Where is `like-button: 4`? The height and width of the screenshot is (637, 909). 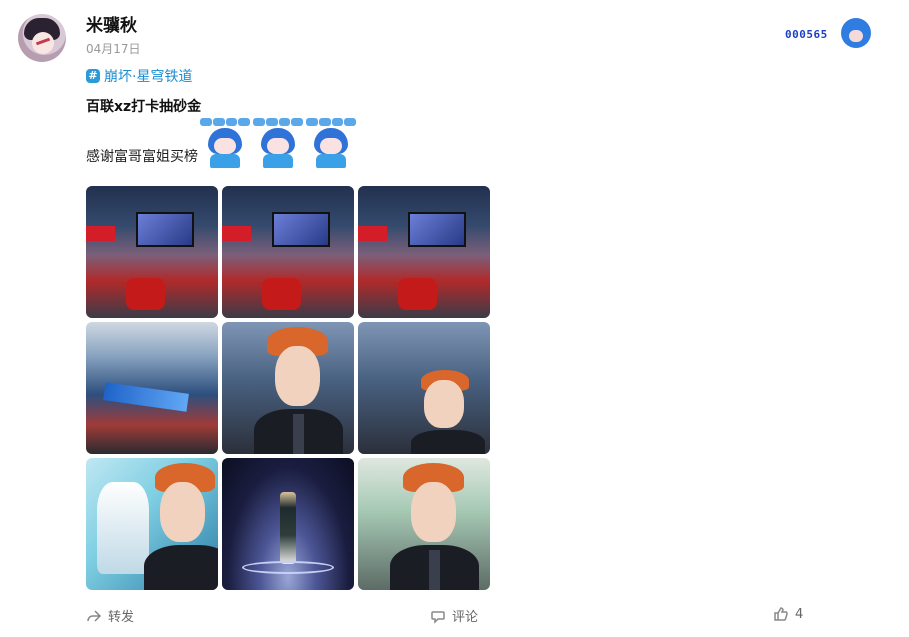
like-button: 4 is located at coordinates (788, 614).